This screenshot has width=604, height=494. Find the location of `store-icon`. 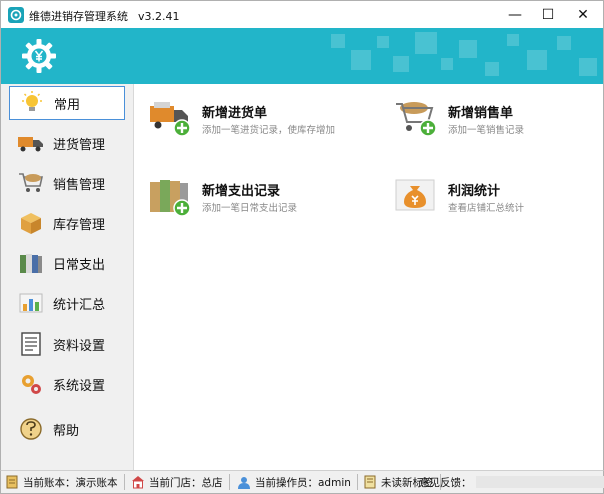

store-icon is located at coordinates (138, 482).